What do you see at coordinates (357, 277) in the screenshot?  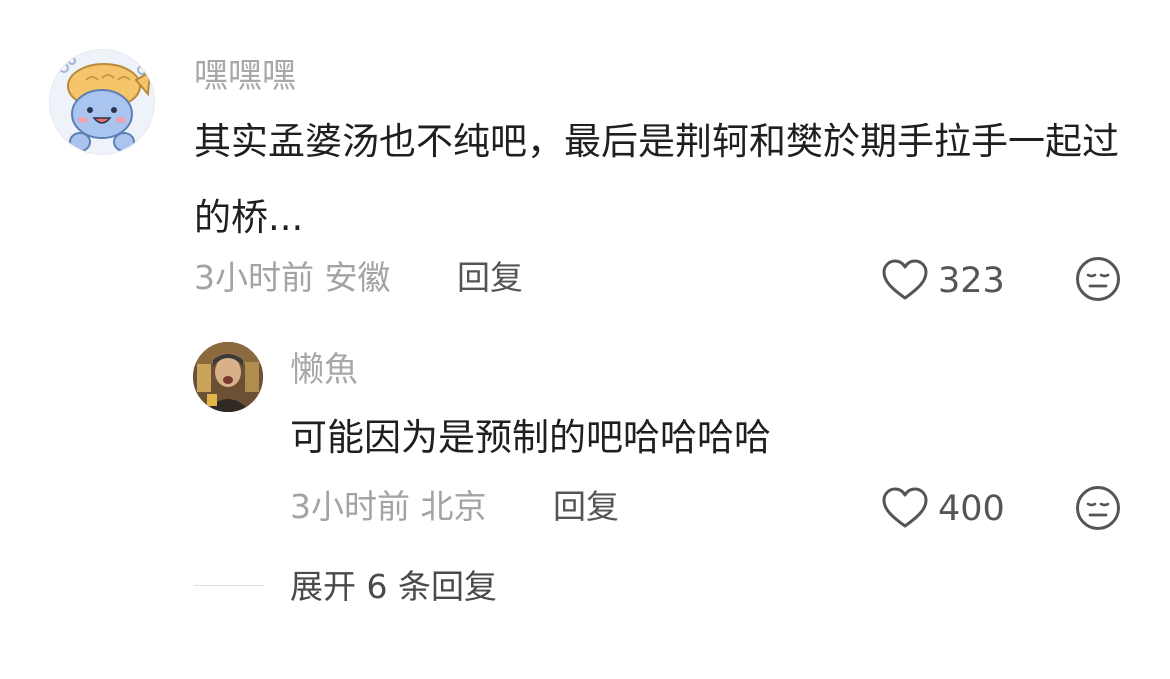 I see `comment-location: 安徽` at bounding box center [357, 277].